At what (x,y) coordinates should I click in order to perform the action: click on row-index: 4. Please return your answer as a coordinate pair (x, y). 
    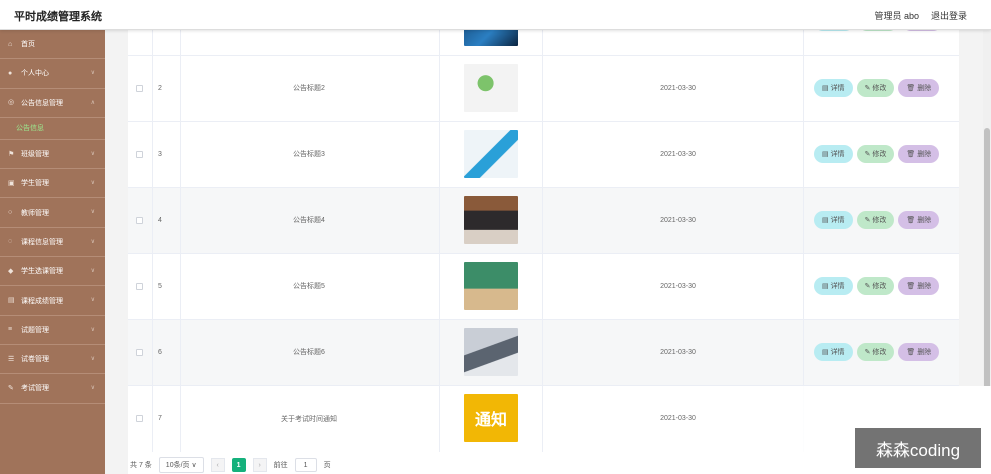
    Looking at the image, I should click on (160, 220).